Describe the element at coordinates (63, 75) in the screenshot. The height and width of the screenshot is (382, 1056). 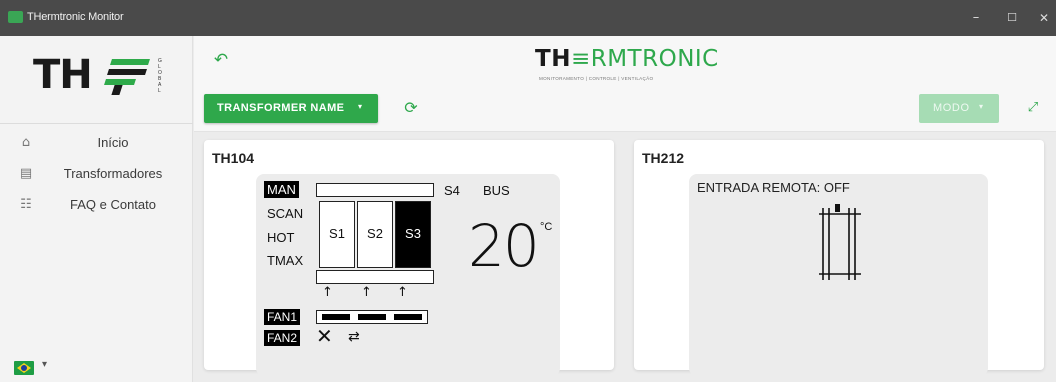
I see `logo-text: TH` at that location.